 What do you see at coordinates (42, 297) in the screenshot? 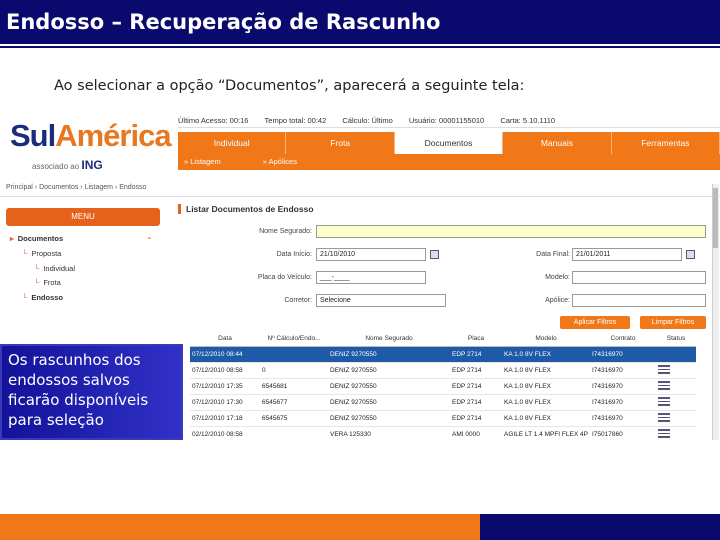
I see `menu-item-endosso: └ Endosso` at bounding box center [42, 297].